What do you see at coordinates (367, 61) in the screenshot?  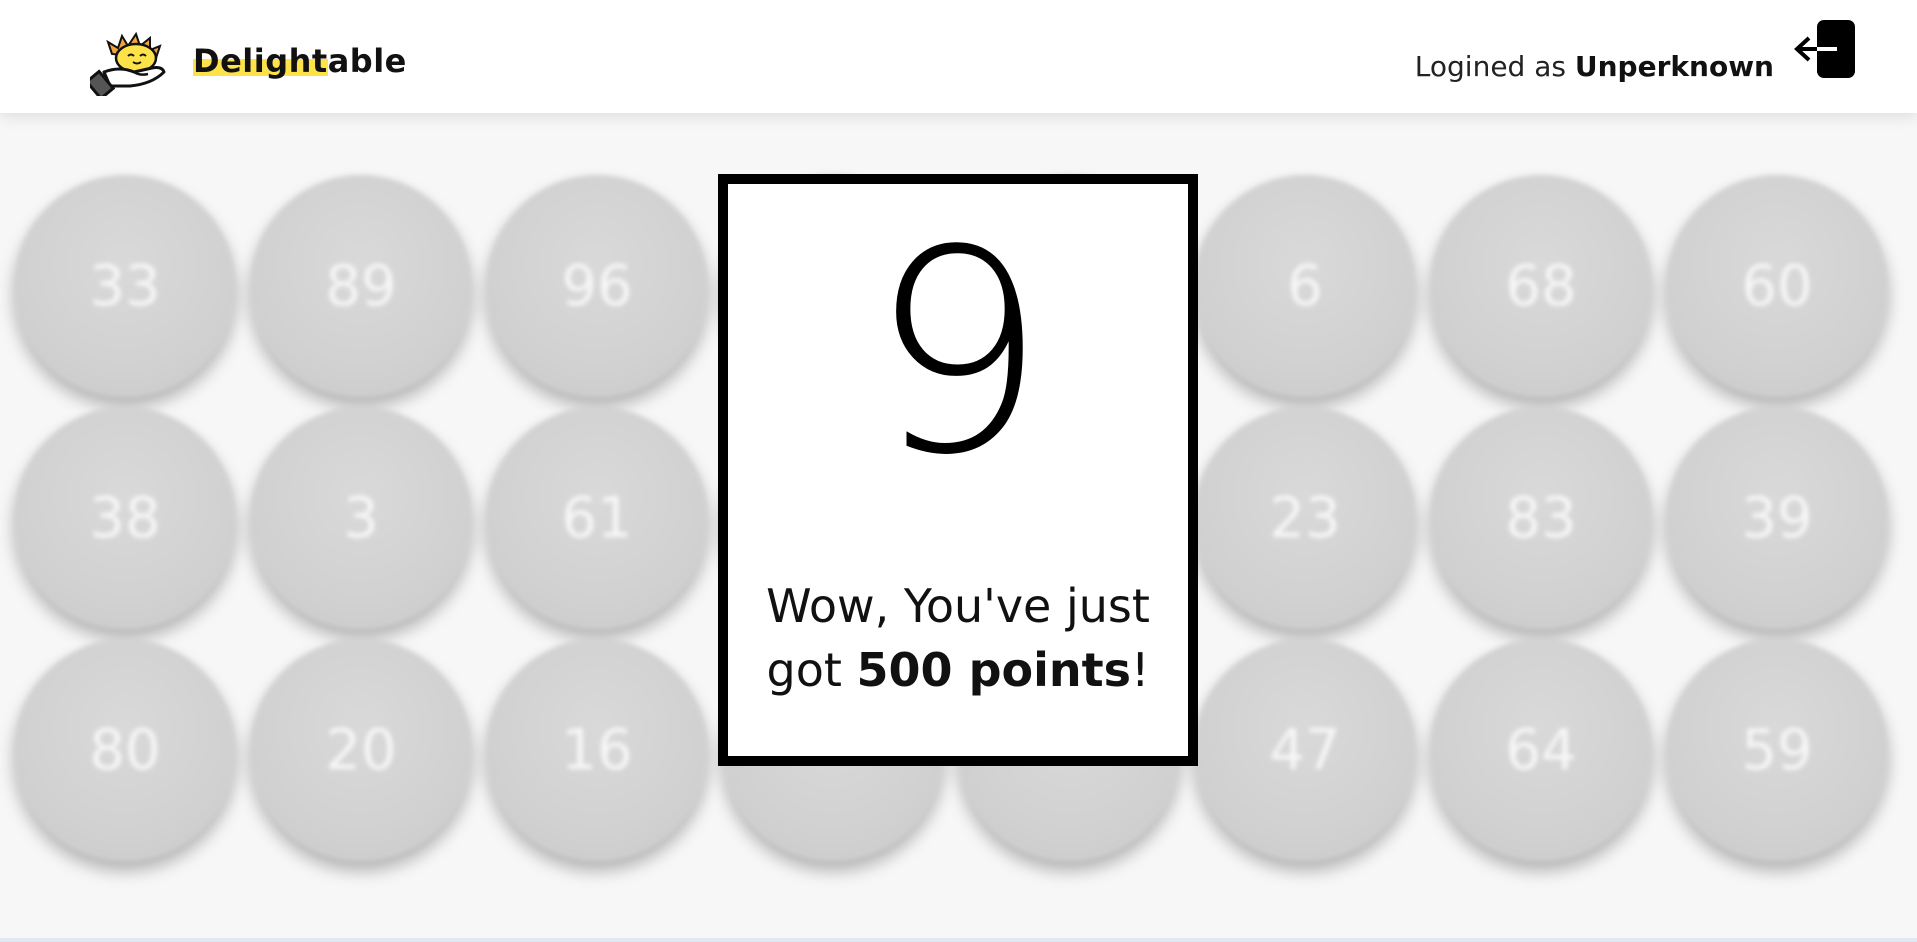 I see `brand-name-rest: able` at bounding box center [367, 61].